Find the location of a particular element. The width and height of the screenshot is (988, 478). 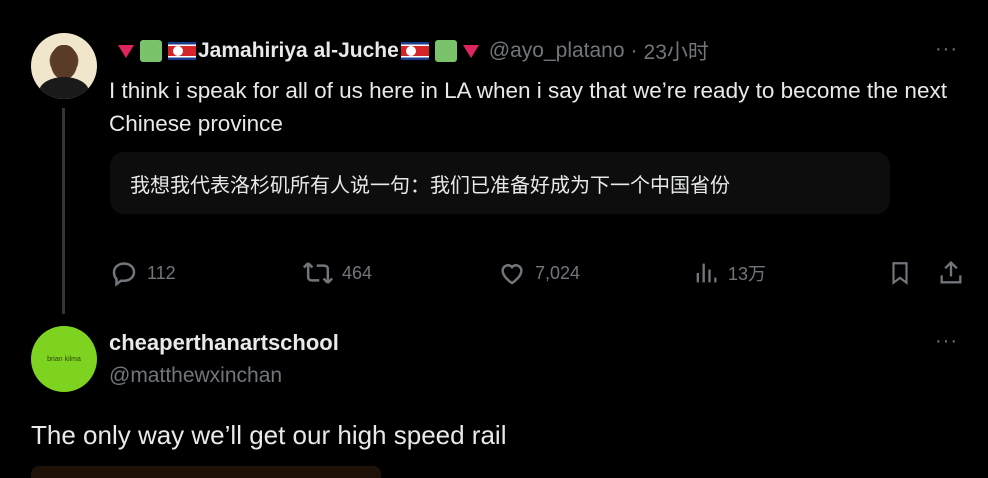

bookmark-icon is located at coordinates (900, 273).